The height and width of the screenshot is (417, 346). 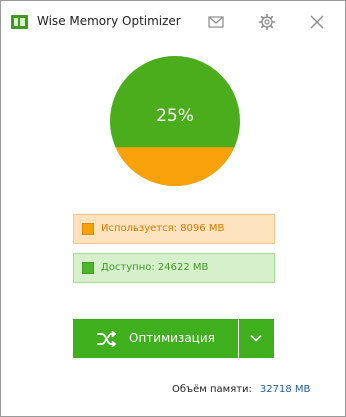 I want to click on pie-used-slice, so click(x=175, y=166).